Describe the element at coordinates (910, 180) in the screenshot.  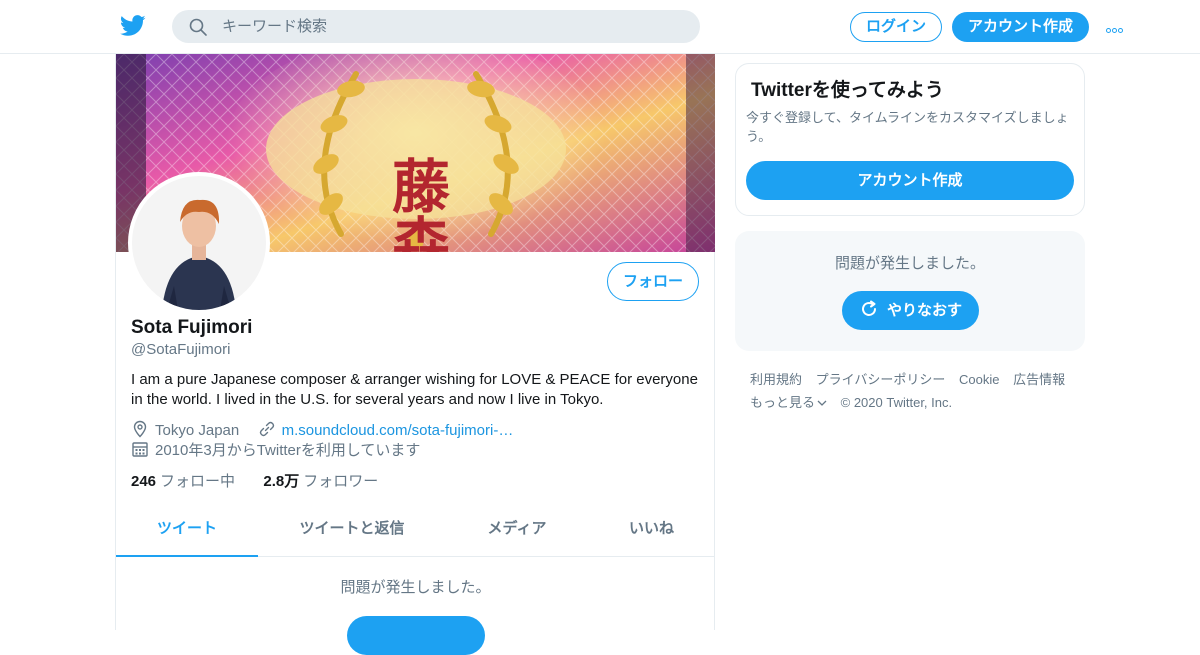
I see `signup-card-button: アカウント作成` at that location.